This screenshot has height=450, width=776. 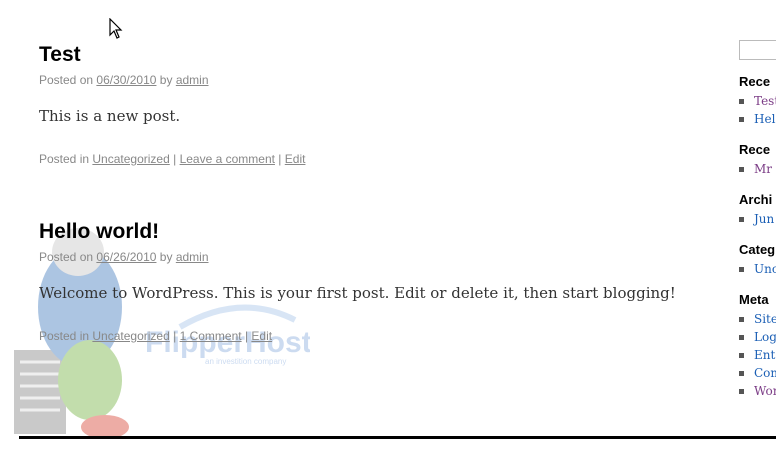 I want to click on post-date-link: 06/26/2010, so click(x=126, y=257).